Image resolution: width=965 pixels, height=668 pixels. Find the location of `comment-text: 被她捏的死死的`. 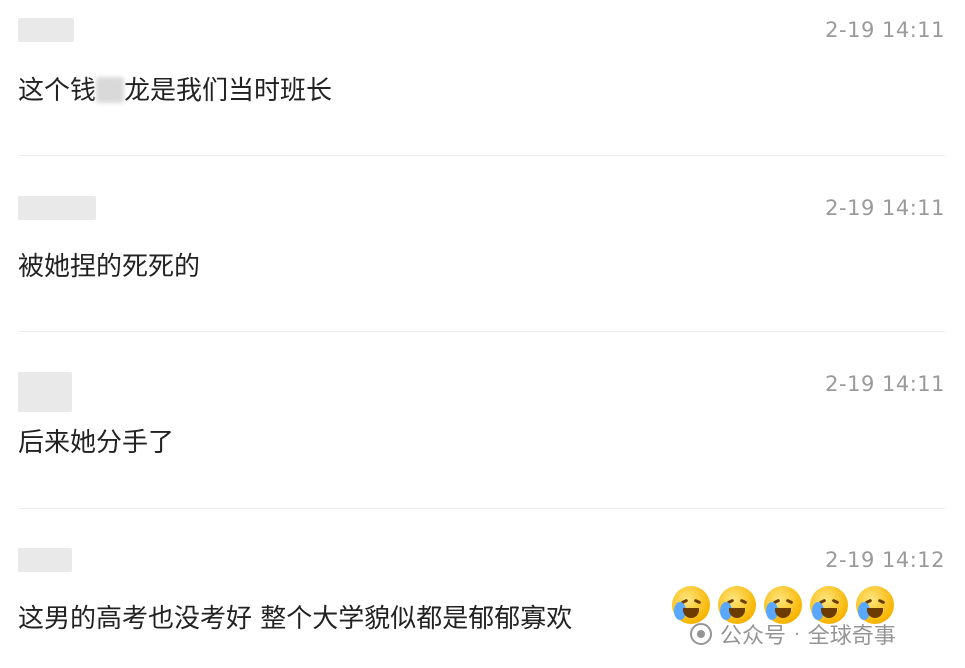

comment-text: 被她捏的死死的 is located at coordinates (109, 267).